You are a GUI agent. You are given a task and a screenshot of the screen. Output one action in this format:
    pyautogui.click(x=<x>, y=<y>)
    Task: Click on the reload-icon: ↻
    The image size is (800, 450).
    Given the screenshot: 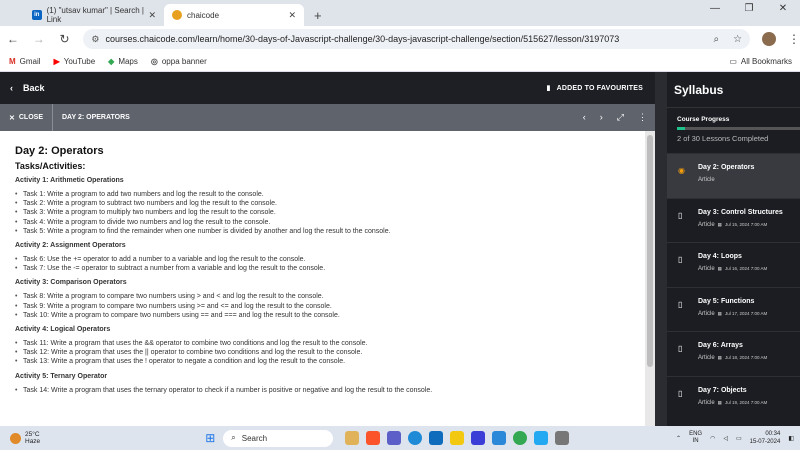 What is the action you would take?
    pyautogui.click(x=65, y=39)
    